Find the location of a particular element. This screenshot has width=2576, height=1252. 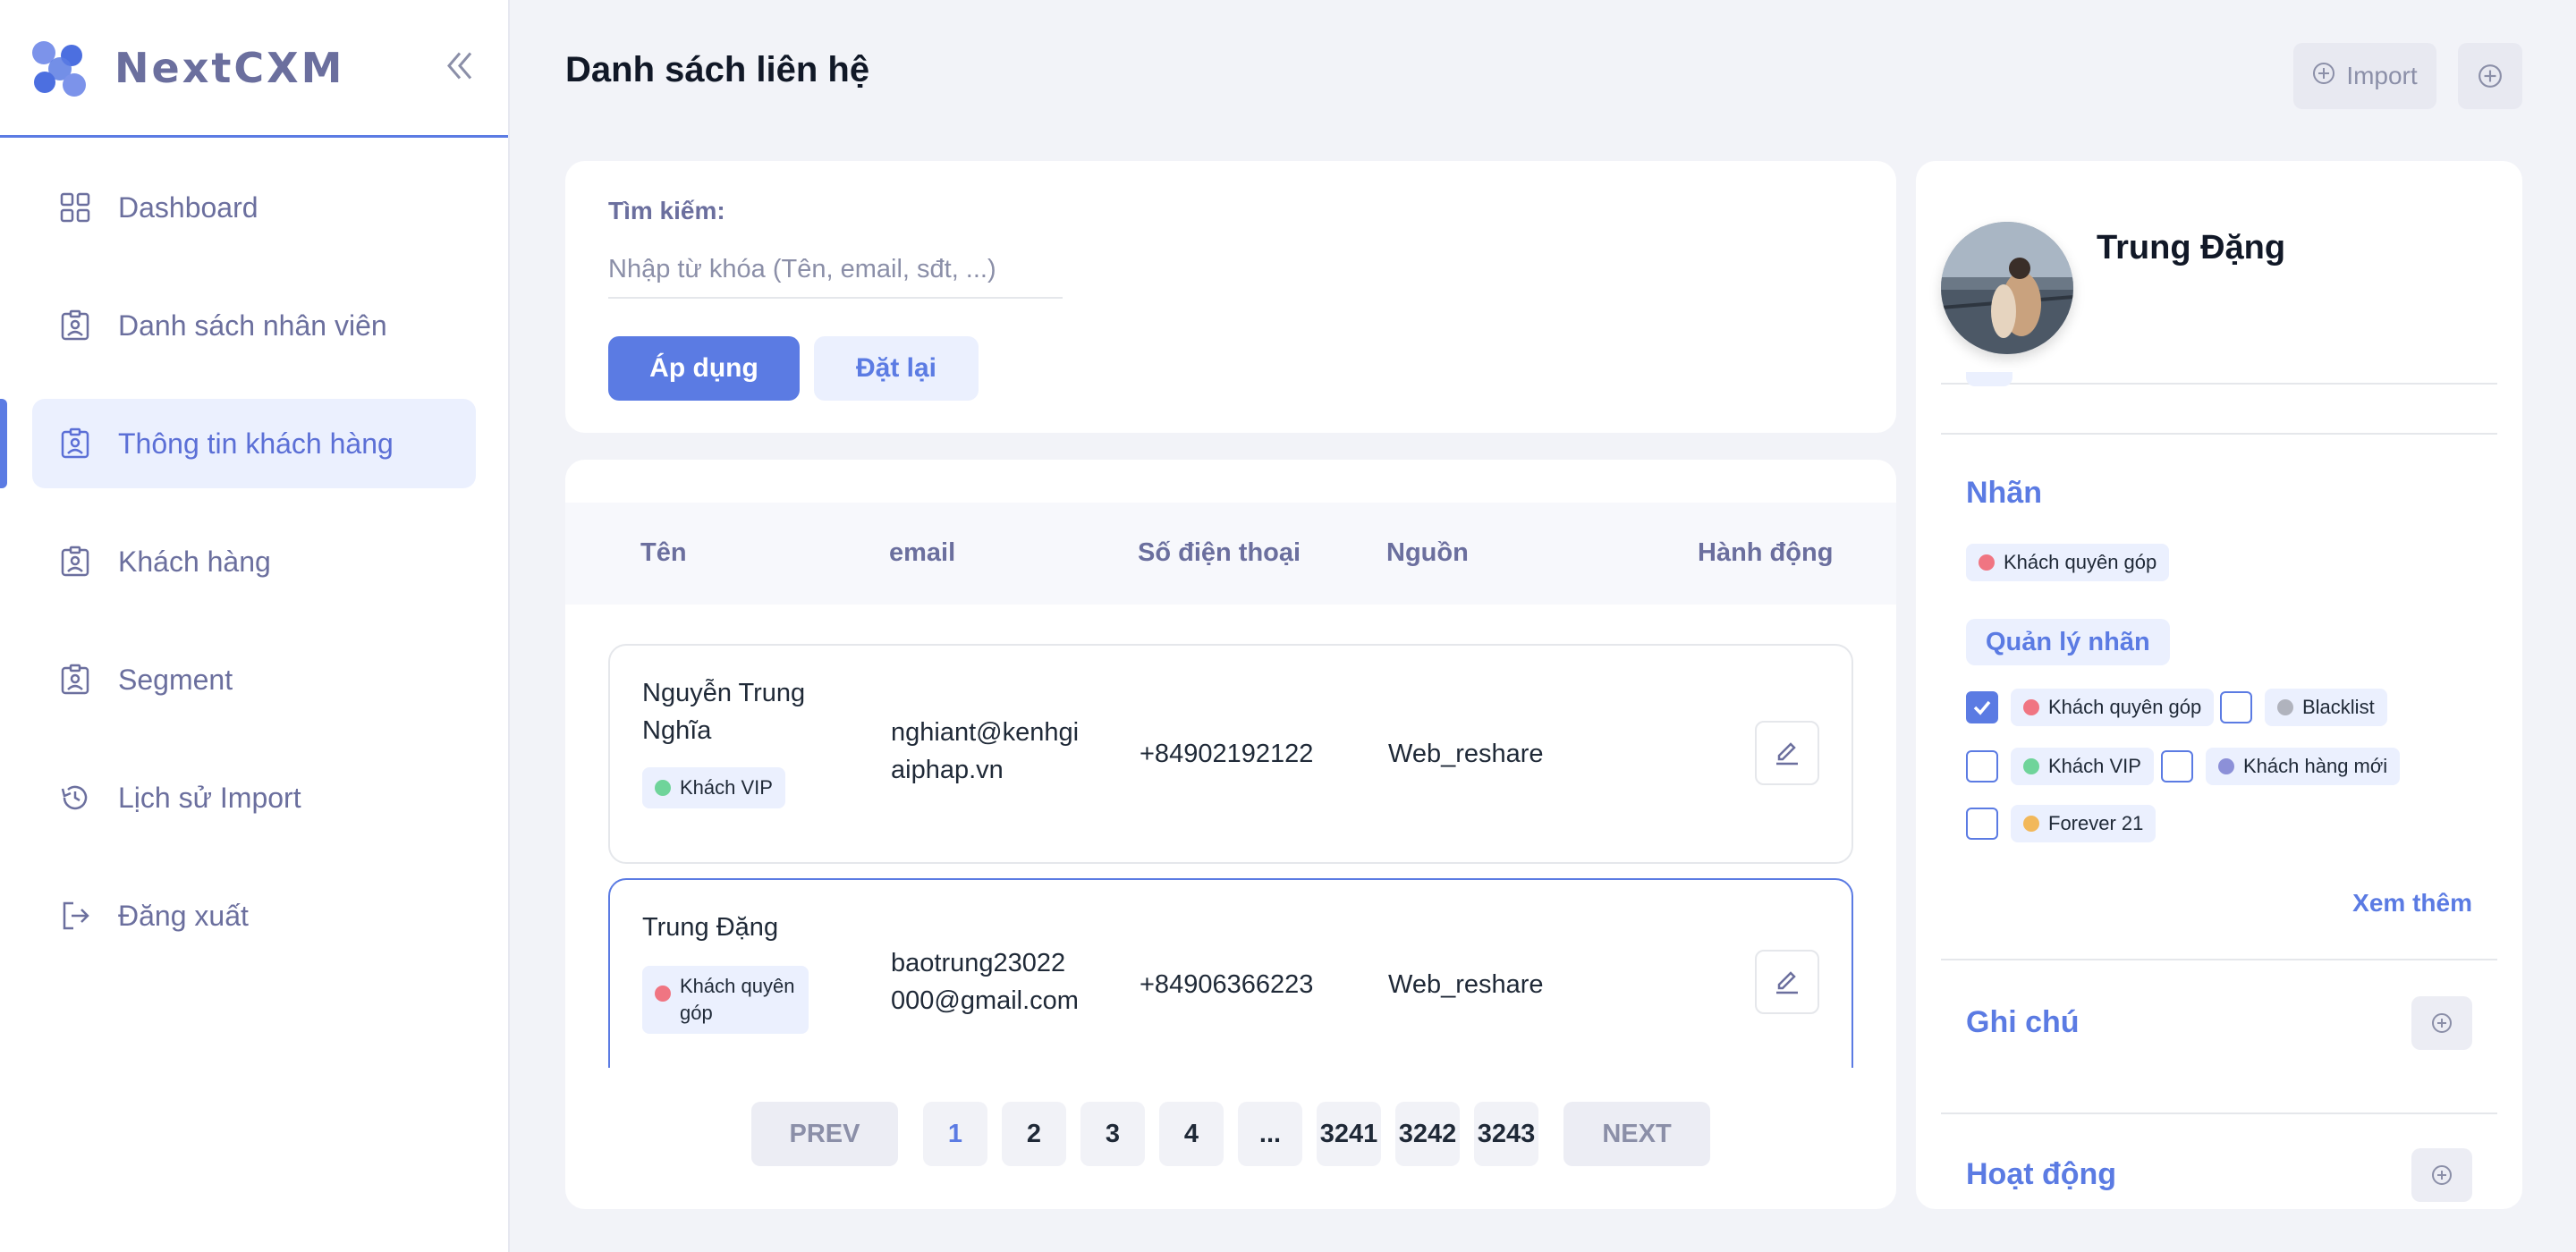

contact-email-line: baotrung23022 is located at coordinates (978, 963).